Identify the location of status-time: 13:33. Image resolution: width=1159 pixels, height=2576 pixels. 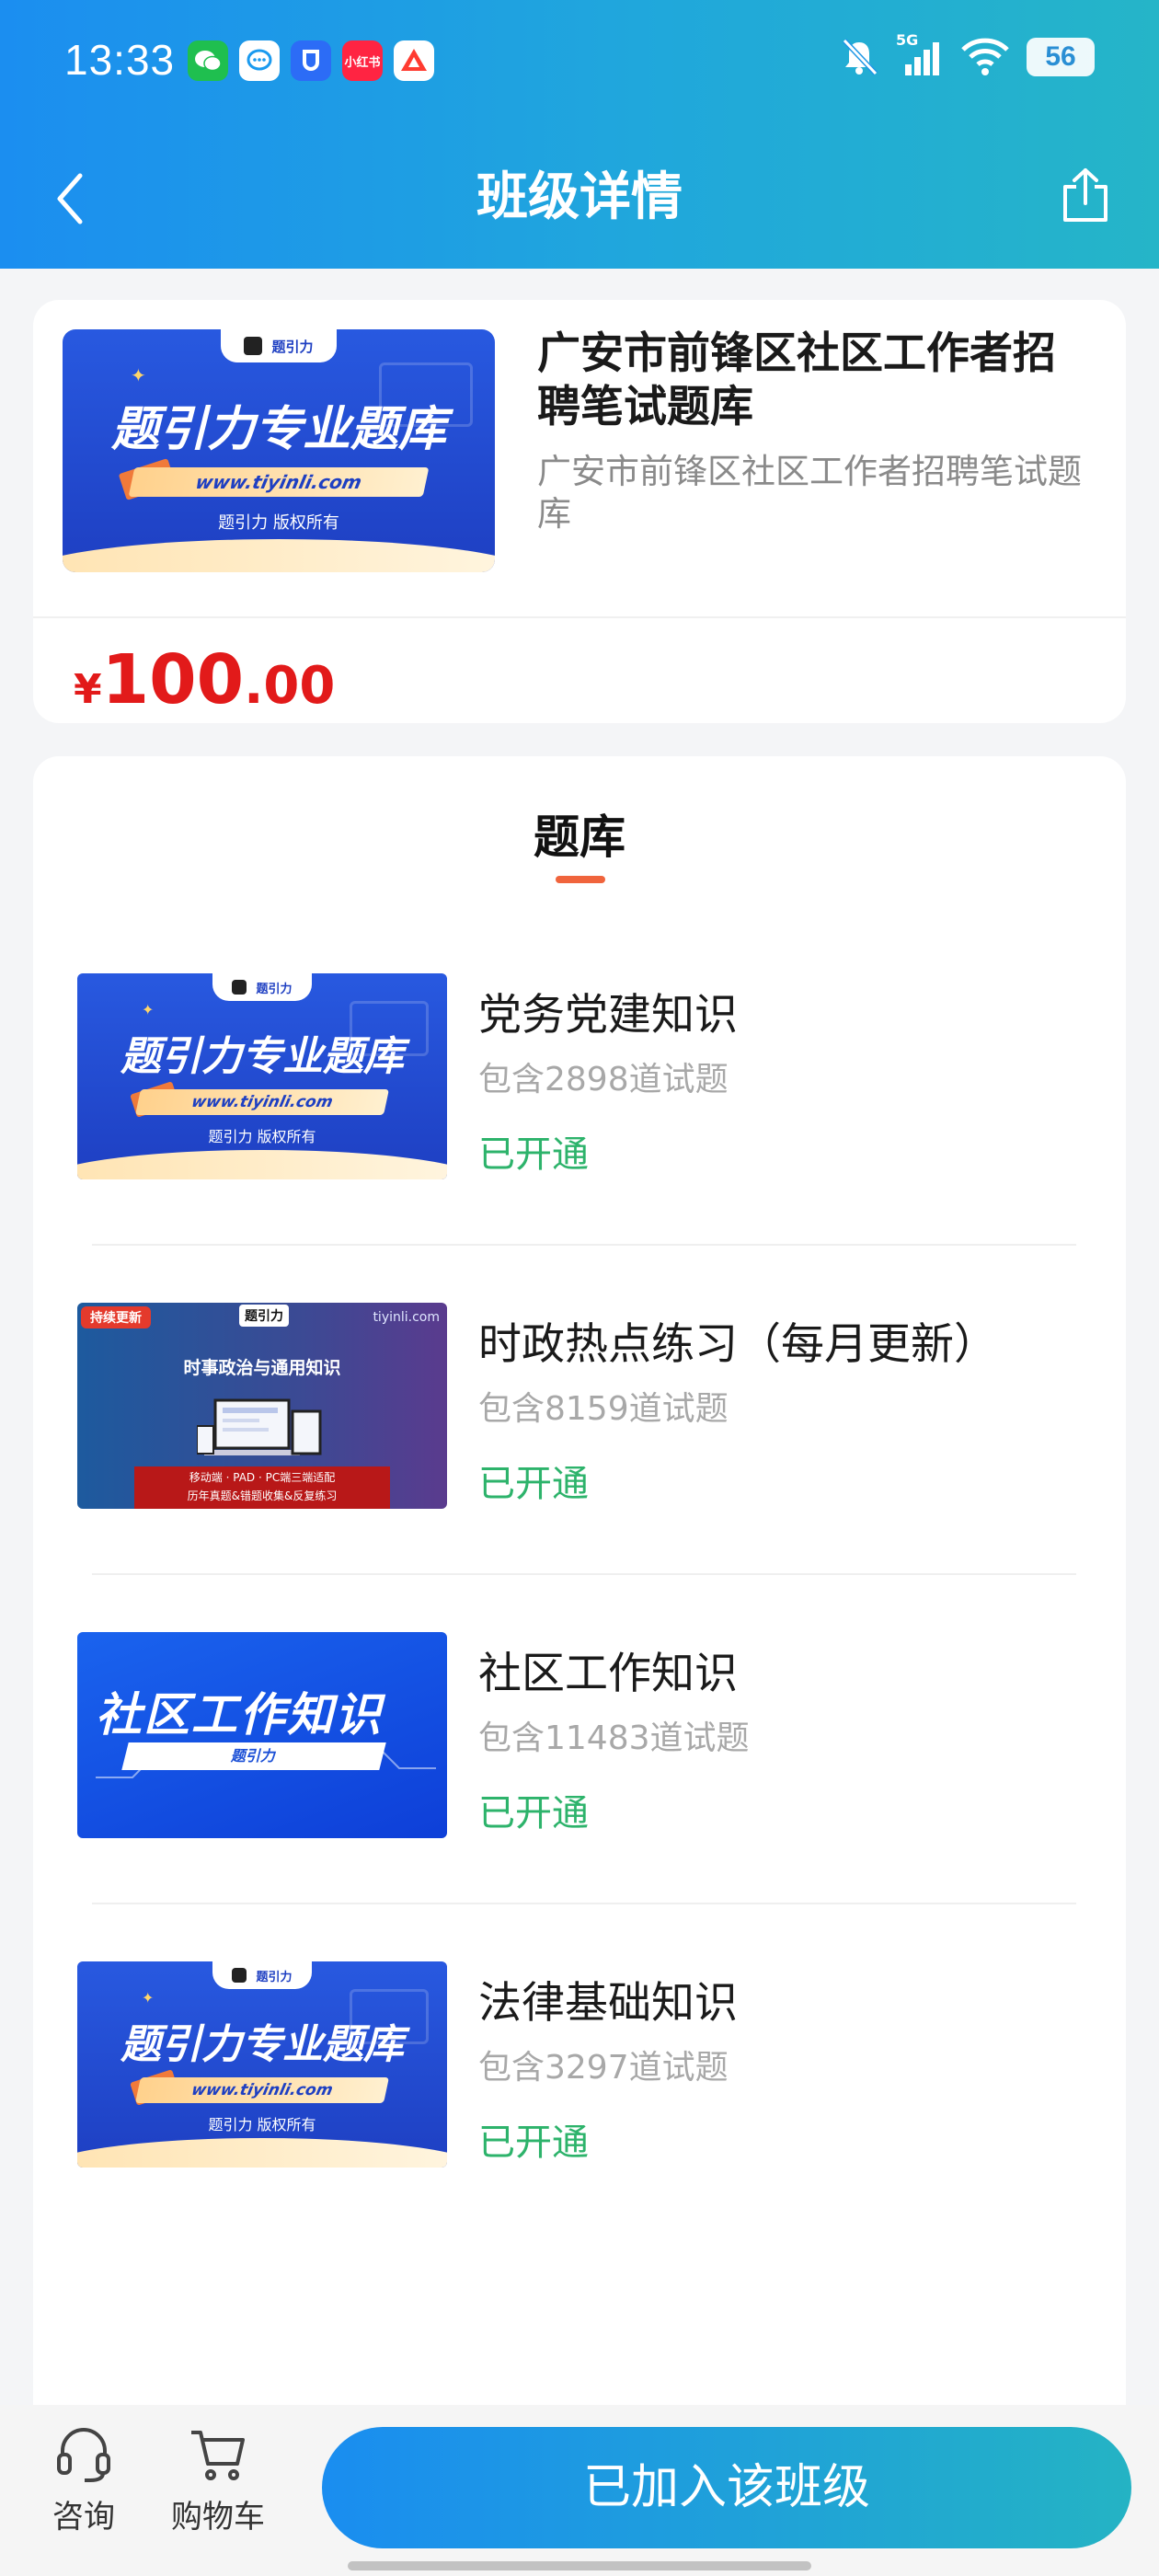
(120, 60).